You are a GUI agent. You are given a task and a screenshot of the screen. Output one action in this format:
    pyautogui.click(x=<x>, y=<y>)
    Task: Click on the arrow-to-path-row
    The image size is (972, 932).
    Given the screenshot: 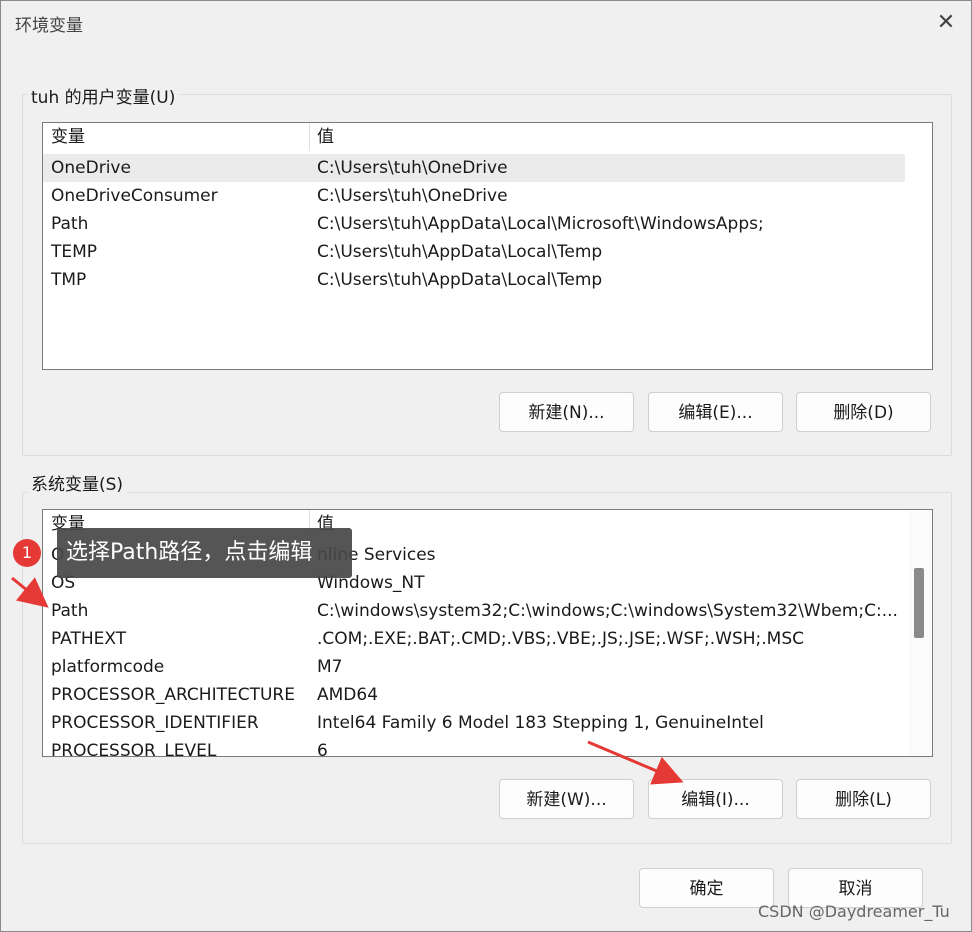 What is the action you would take?
    pyautogui.click(x=30, y=592)
    